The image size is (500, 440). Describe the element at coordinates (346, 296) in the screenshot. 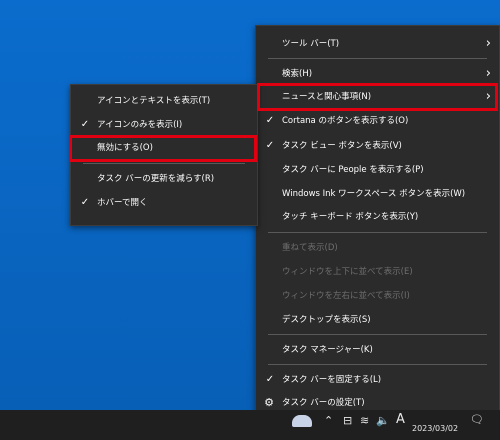

I see `menu-item-label: ウィンドウを左右に並べて表示(I)` at that location.